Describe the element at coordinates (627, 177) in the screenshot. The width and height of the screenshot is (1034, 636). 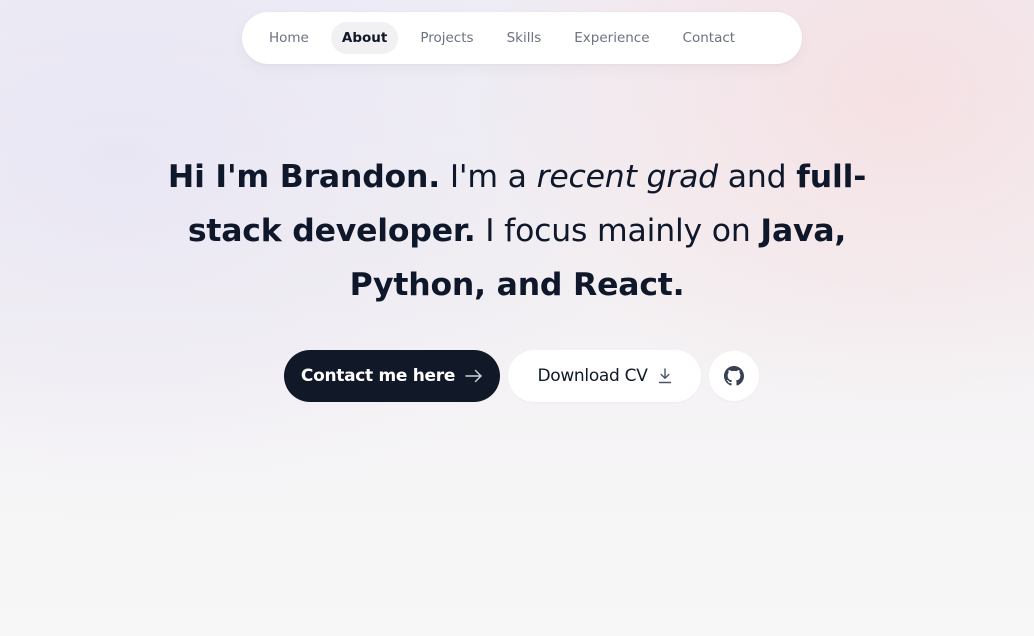
I see `hero-recent-grad: recent grad` at that location.